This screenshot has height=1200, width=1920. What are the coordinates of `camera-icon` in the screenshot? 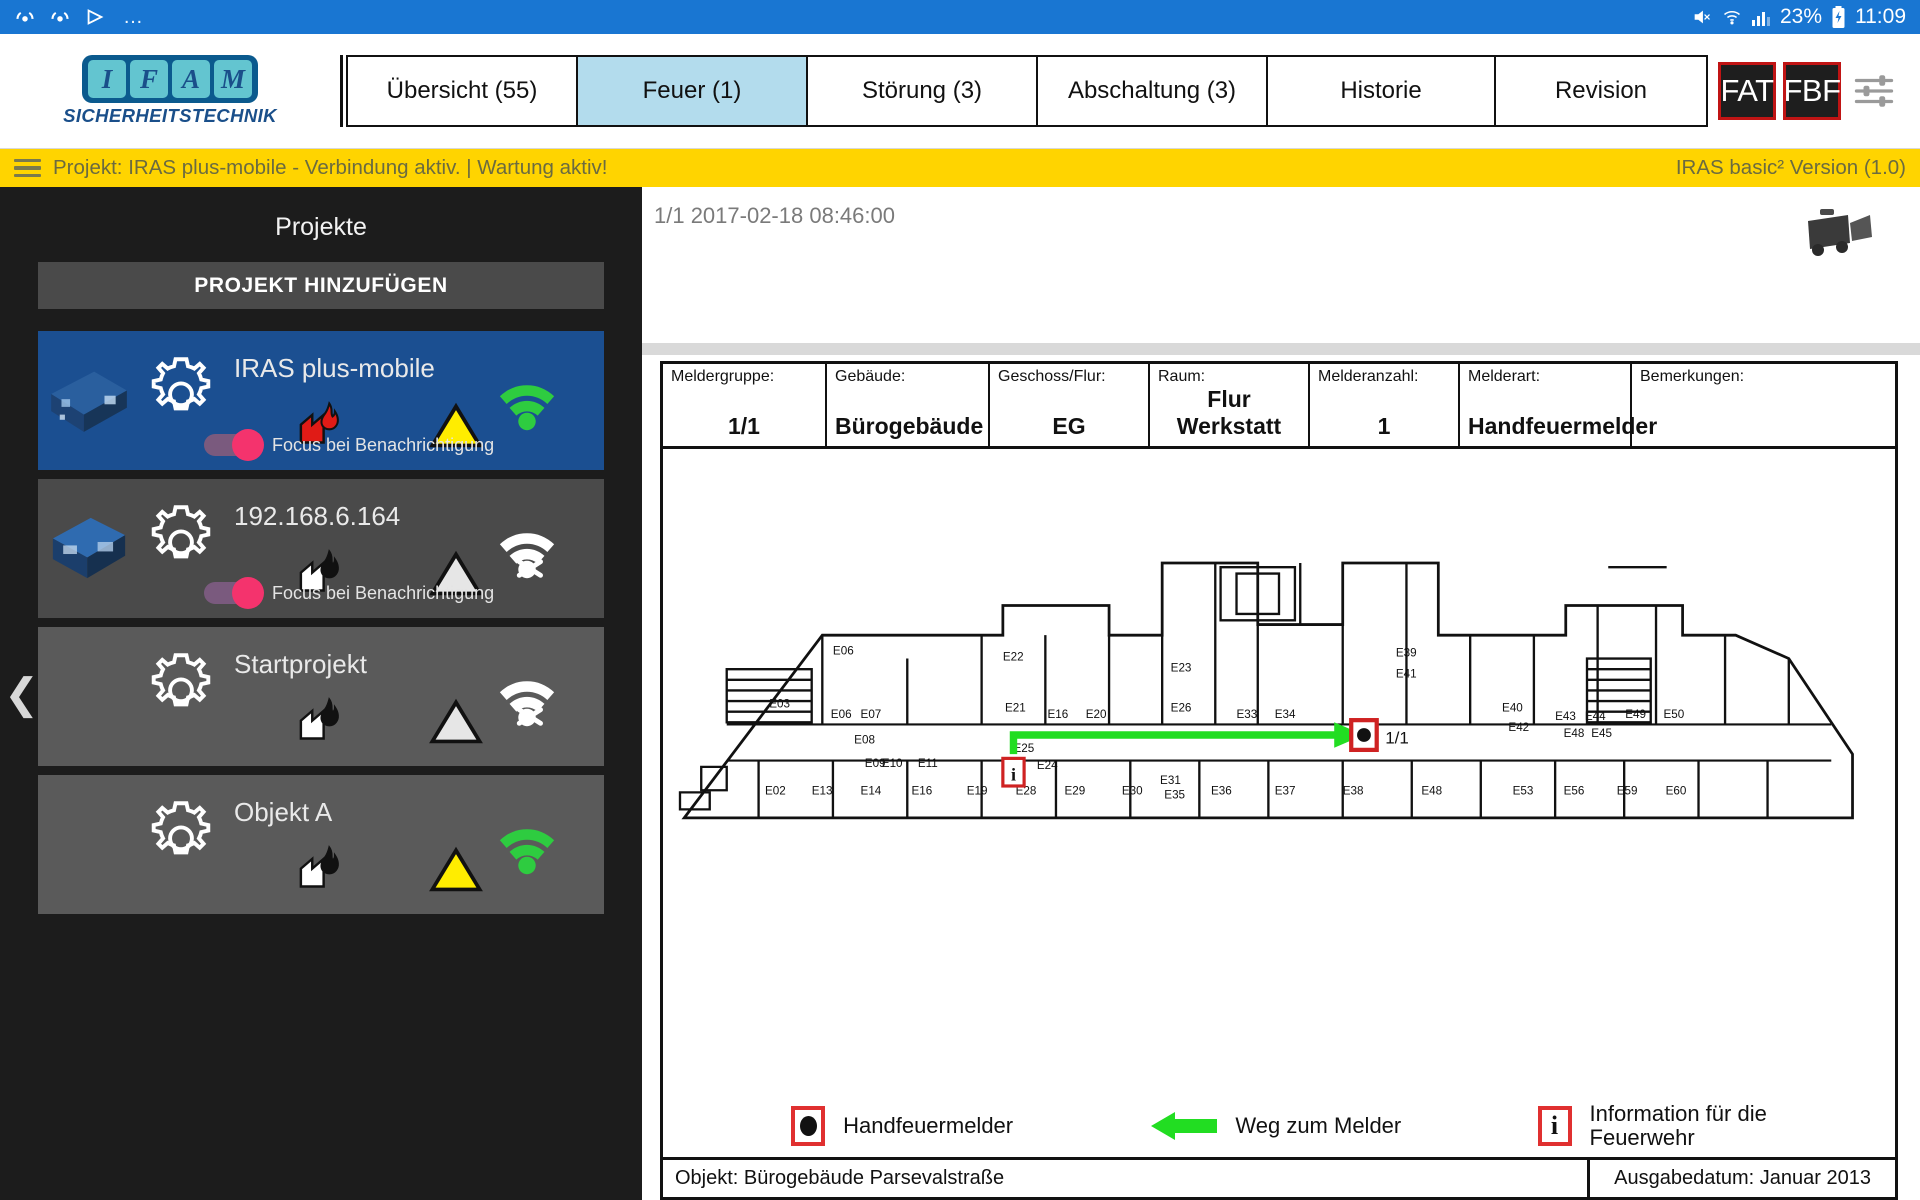 It's located at (1841, 231).